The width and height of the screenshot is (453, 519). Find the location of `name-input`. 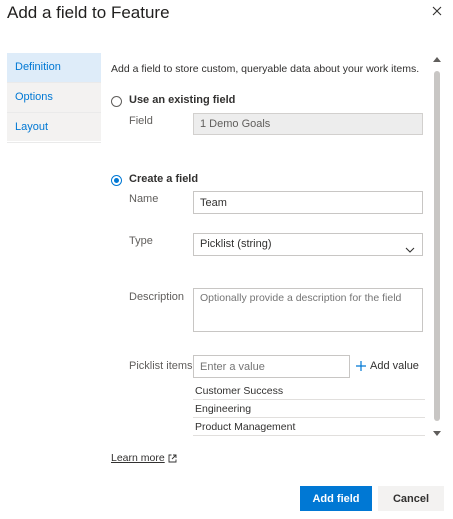

name-input is located at coordinates (308, 202).